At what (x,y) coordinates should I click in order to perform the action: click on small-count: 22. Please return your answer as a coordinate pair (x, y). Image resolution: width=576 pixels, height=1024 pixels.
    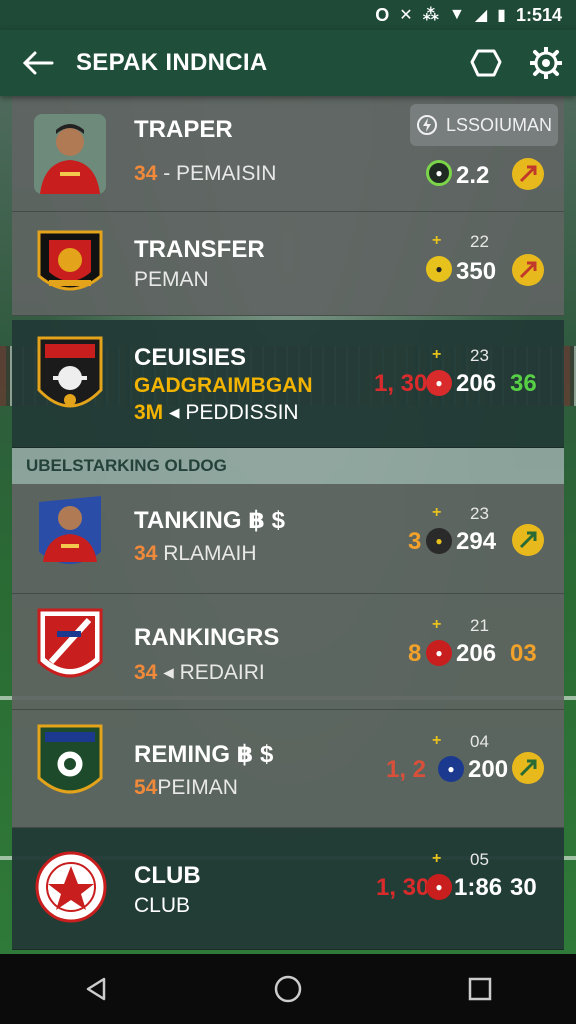
    Looking at the image, I should click on (479, 241).